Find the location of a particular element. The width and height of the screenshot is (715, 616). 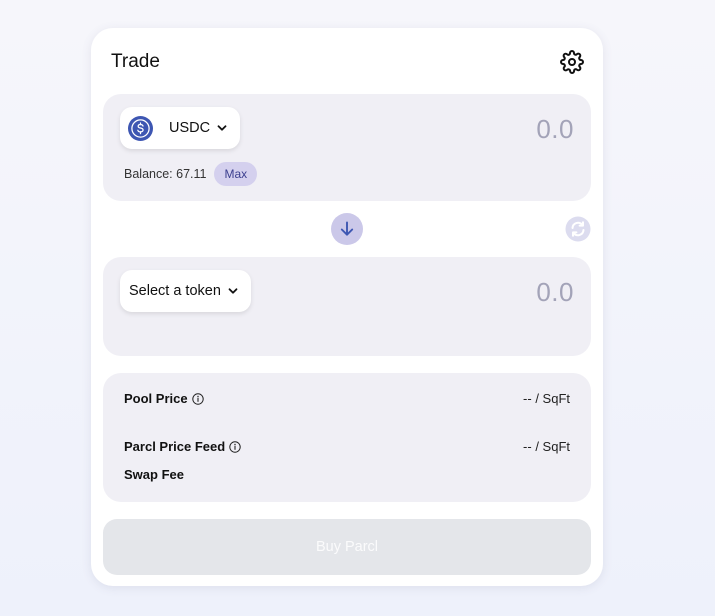

select-token-button: Select a token is located at coordinates (185, 291).